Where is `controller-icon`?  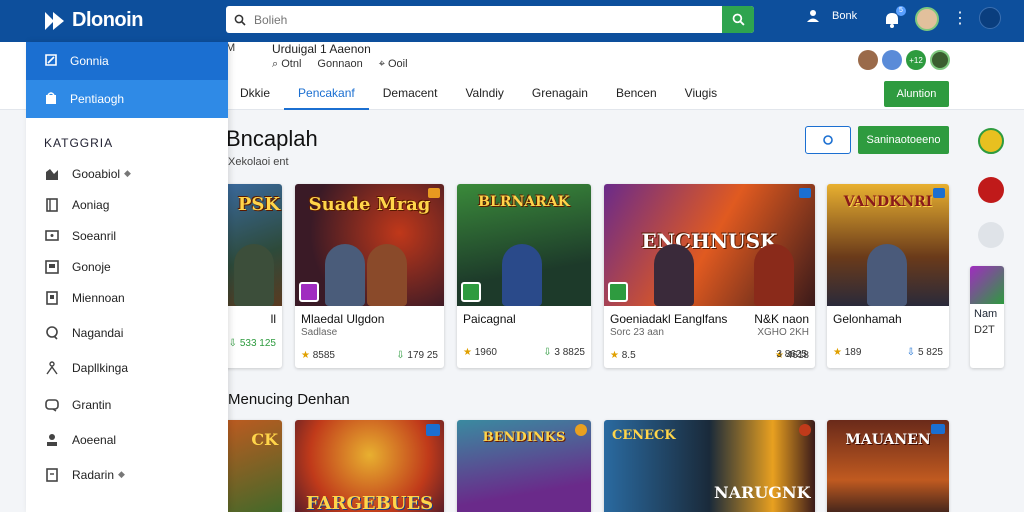 controller-icon is located at coordinates (51, 61).